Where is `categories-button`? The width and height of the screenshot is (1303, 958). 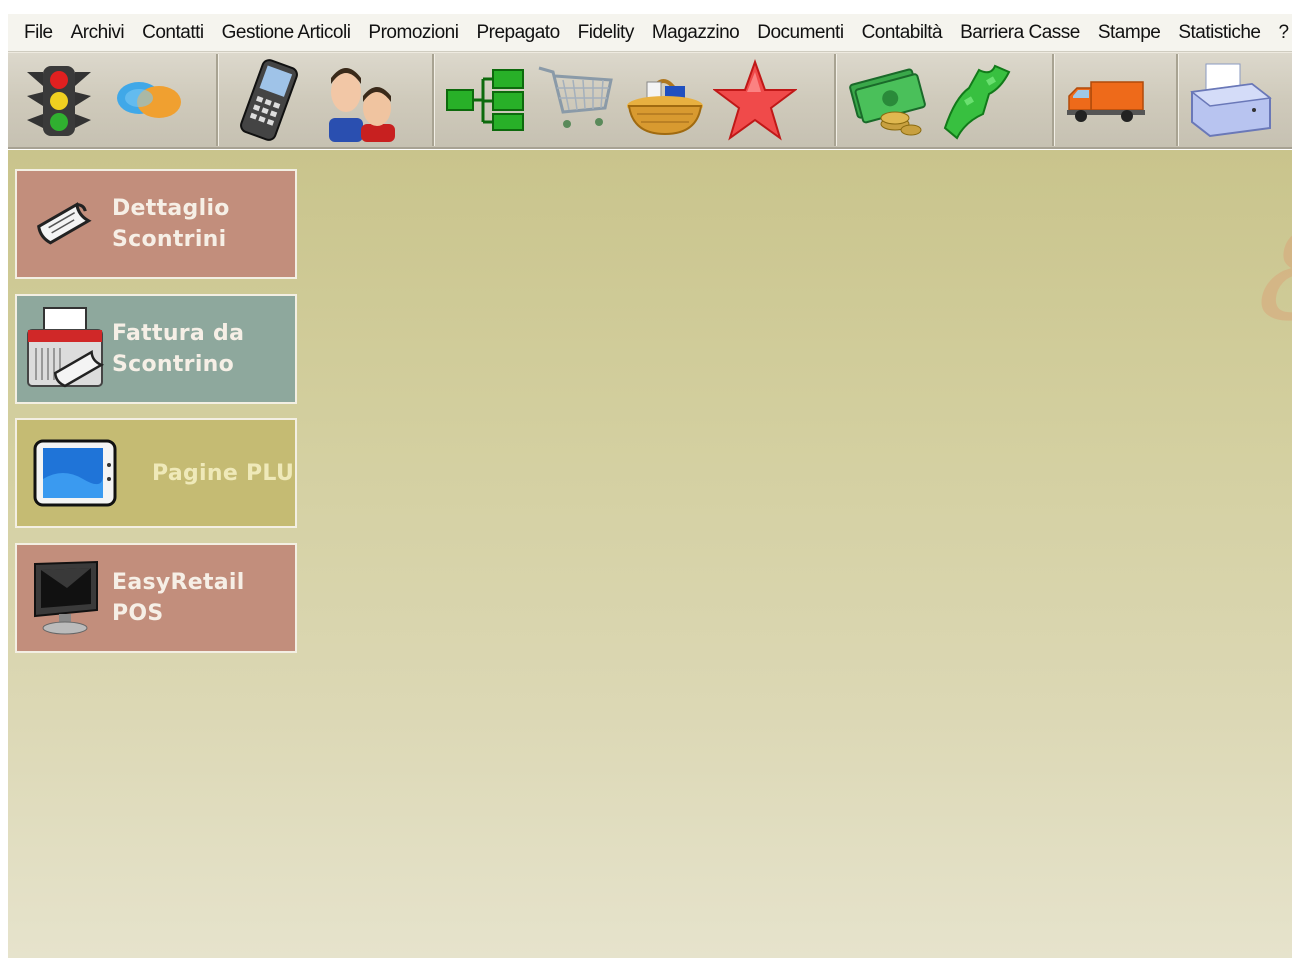
categories-button is located at coordinates (485, 100).